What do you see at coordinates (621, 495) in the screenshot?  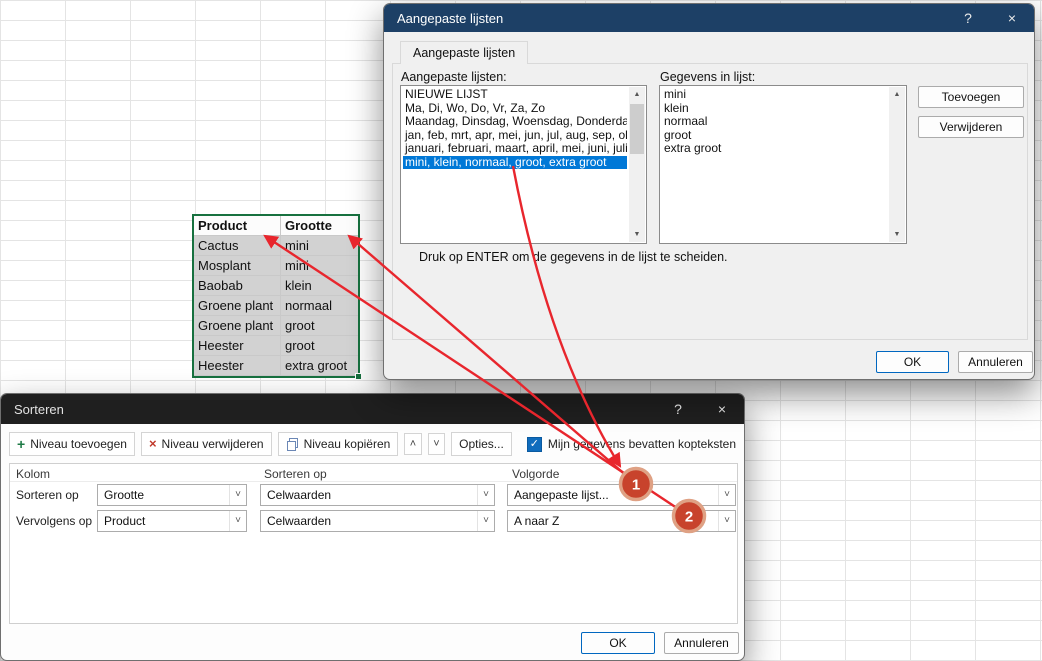 I see `level1-order-select: Aangepaste lijst... ˅` at bounding box center [621, 495].